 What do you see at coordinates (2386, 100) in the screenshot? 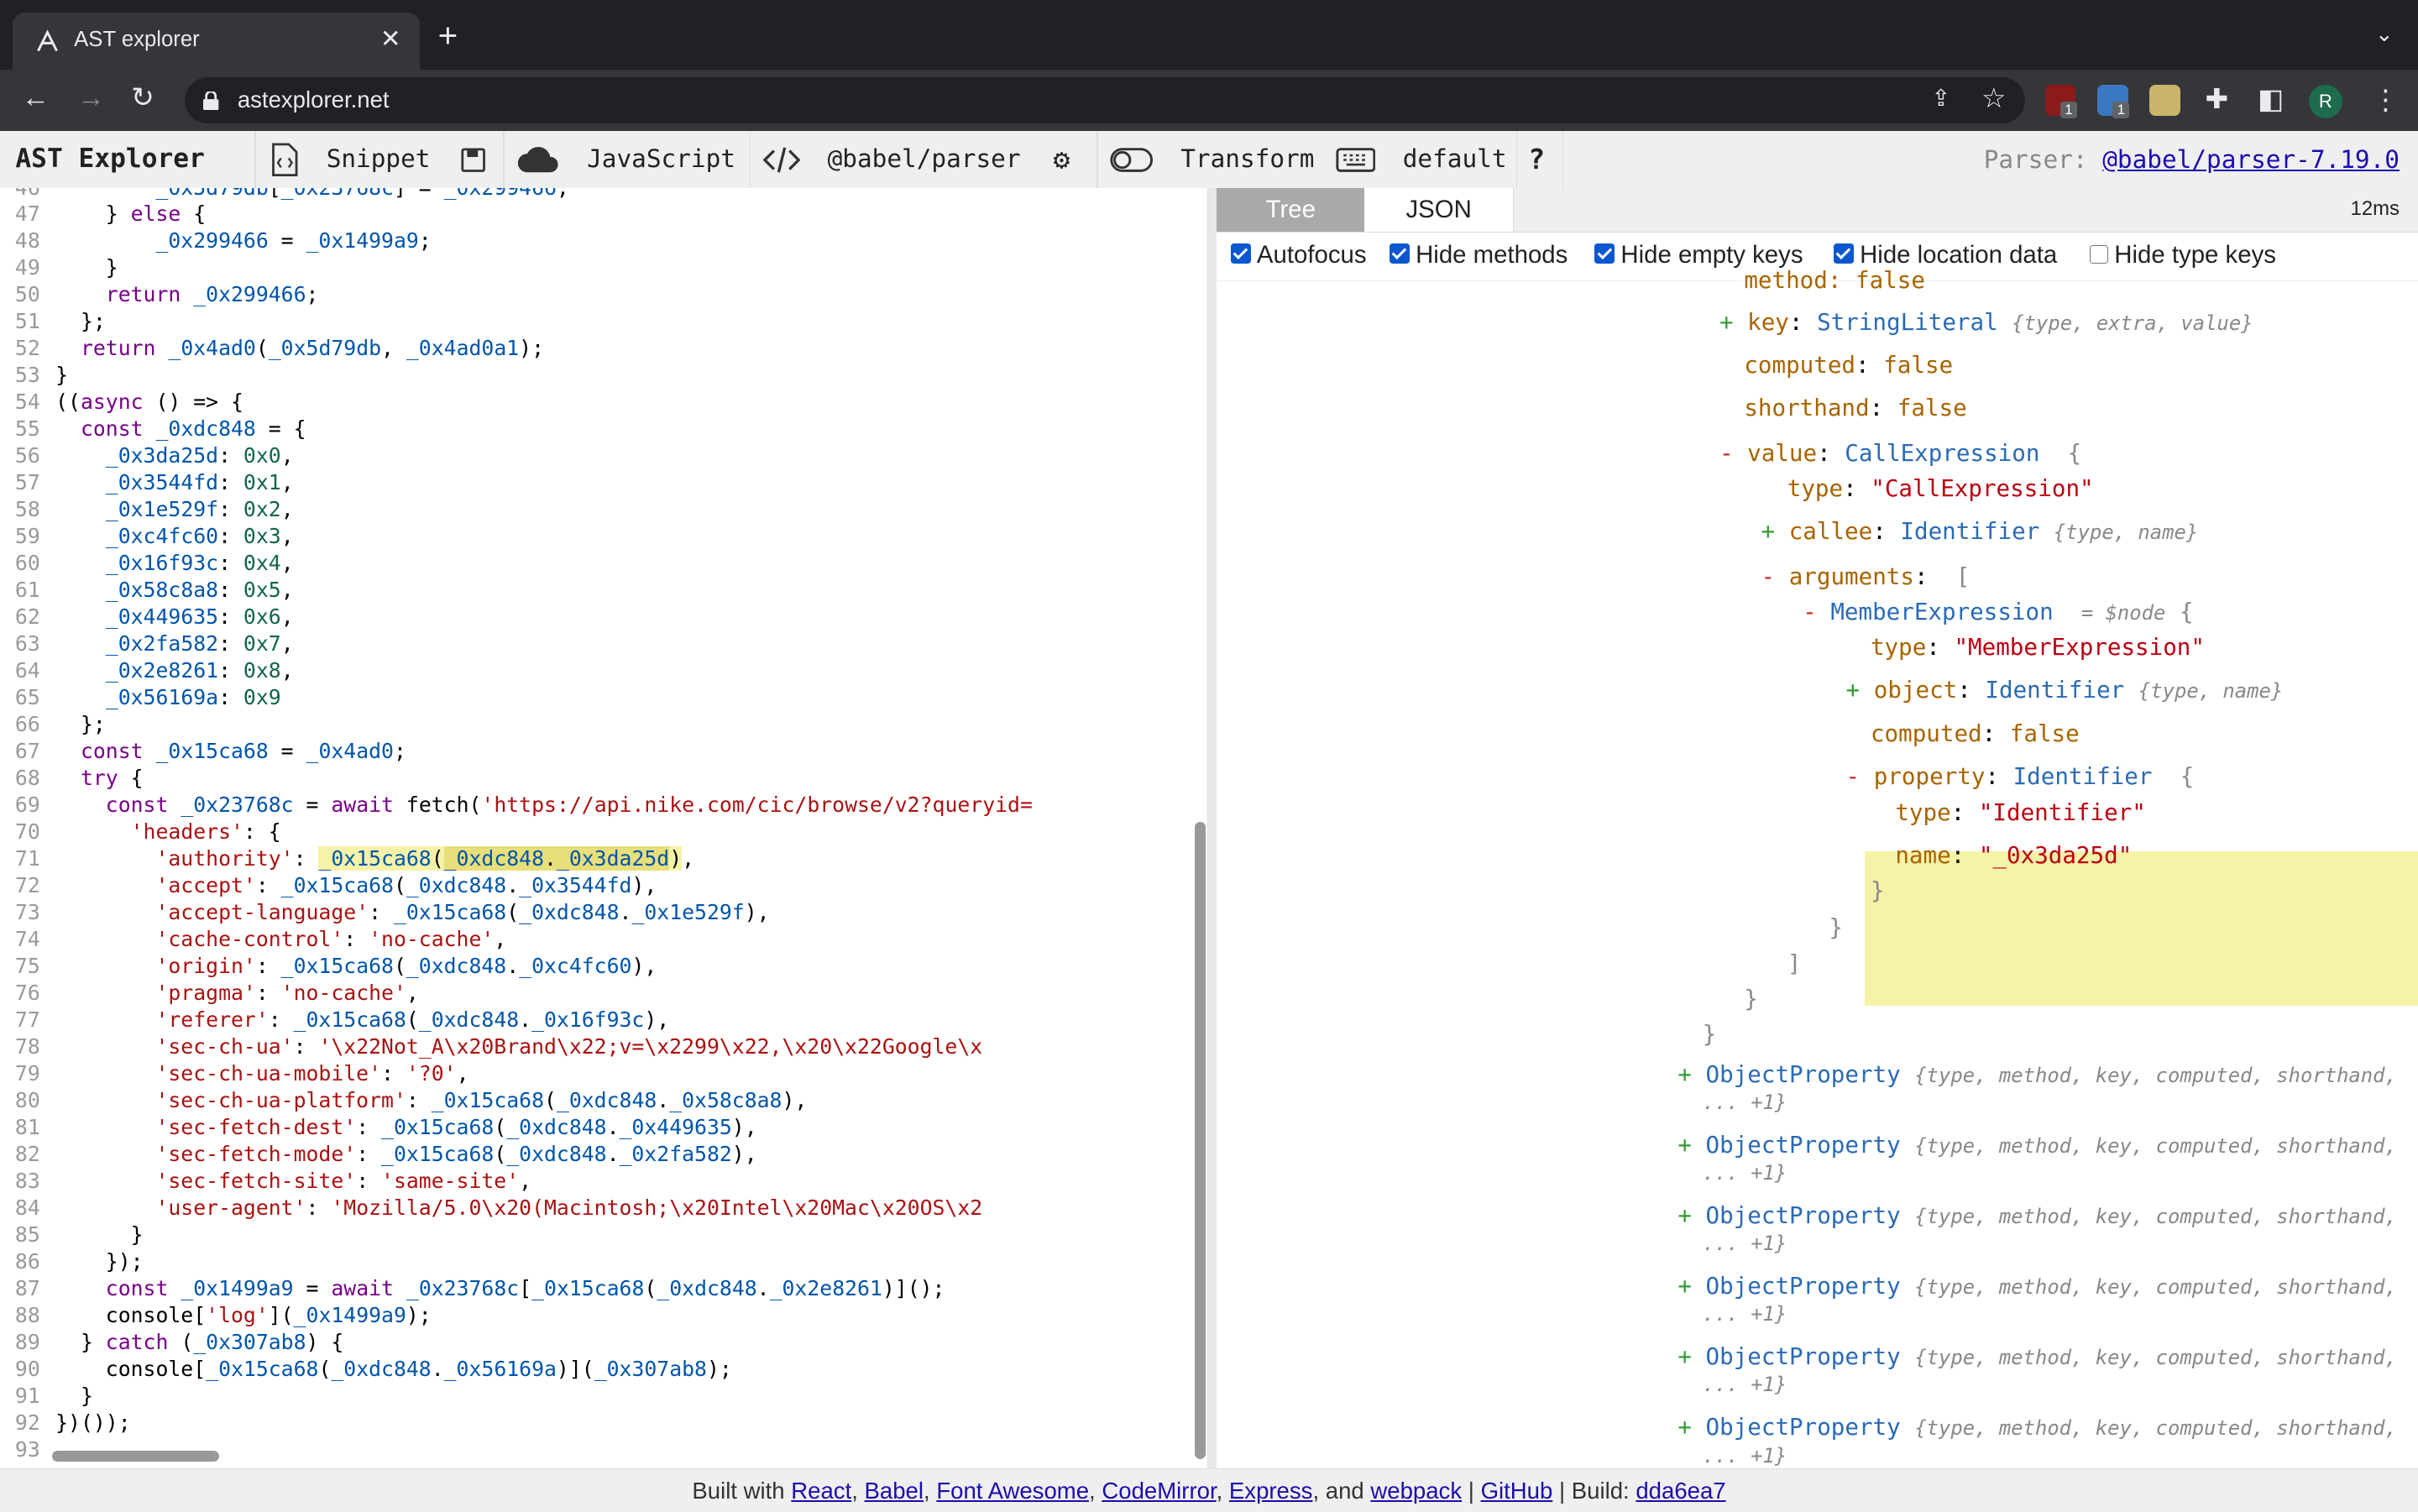
I see `browser-menu-icon: ⋮` at bounding box center [2386, 100].